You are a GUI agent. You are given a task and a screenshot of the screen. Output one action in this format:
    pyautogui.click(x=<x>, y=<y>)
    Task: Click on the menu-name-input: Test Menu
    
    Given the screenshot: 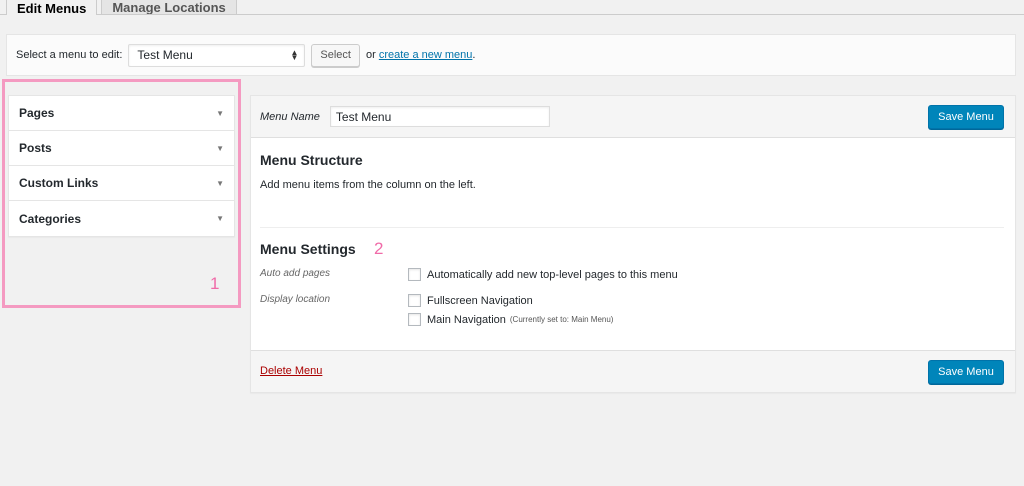 What is the action you would take?
    pyautogui.click(x=439, y=116)
    